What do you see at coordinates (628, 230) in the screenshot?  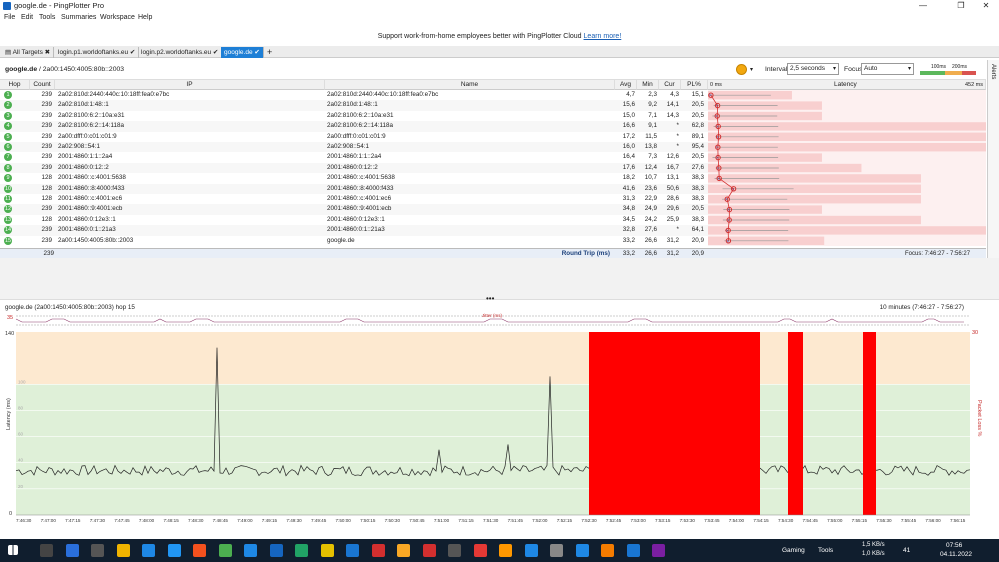 I see `hop-avg: 32,8` at bounding box center [628, 230].